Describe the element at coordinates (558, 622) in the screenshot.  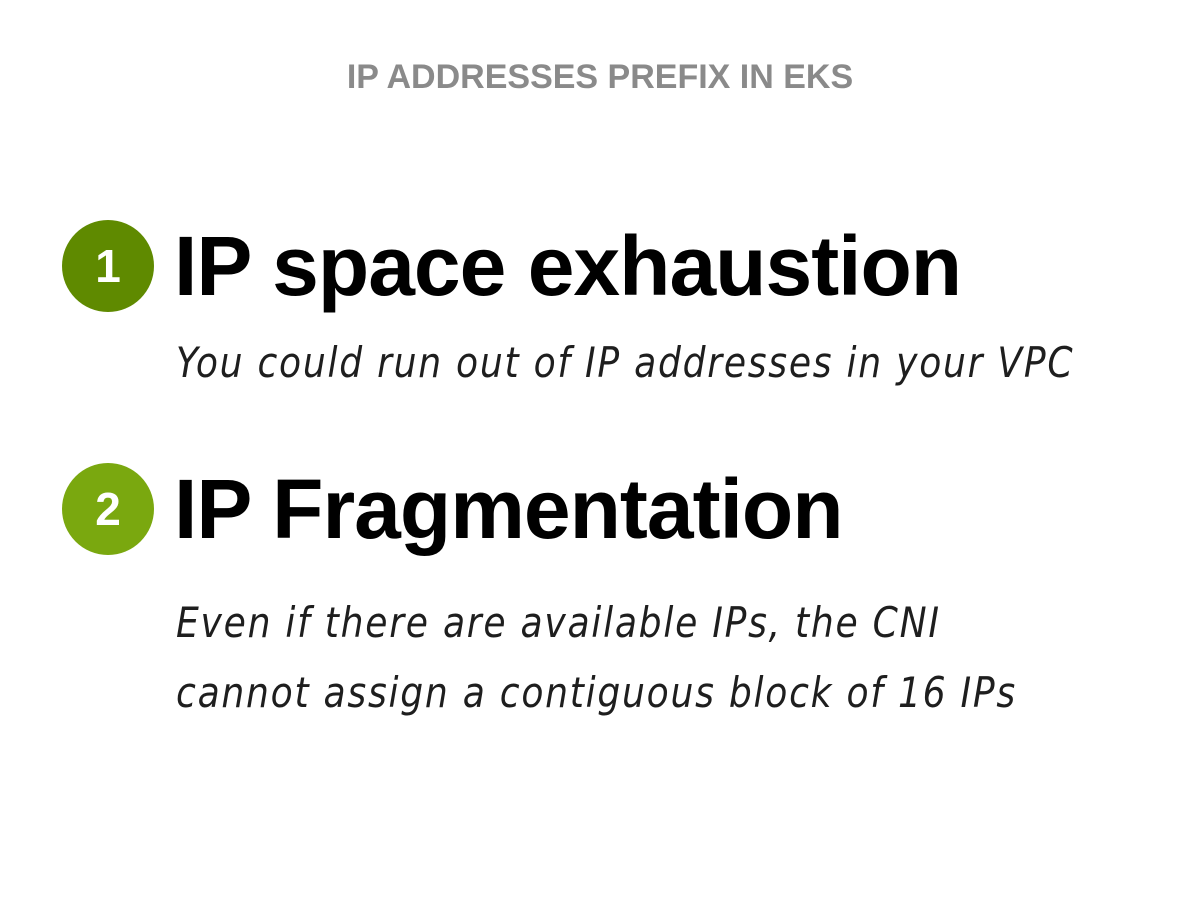
I see `point-2-note-line-1: Even if there are available IPs, the CNI` at that location.